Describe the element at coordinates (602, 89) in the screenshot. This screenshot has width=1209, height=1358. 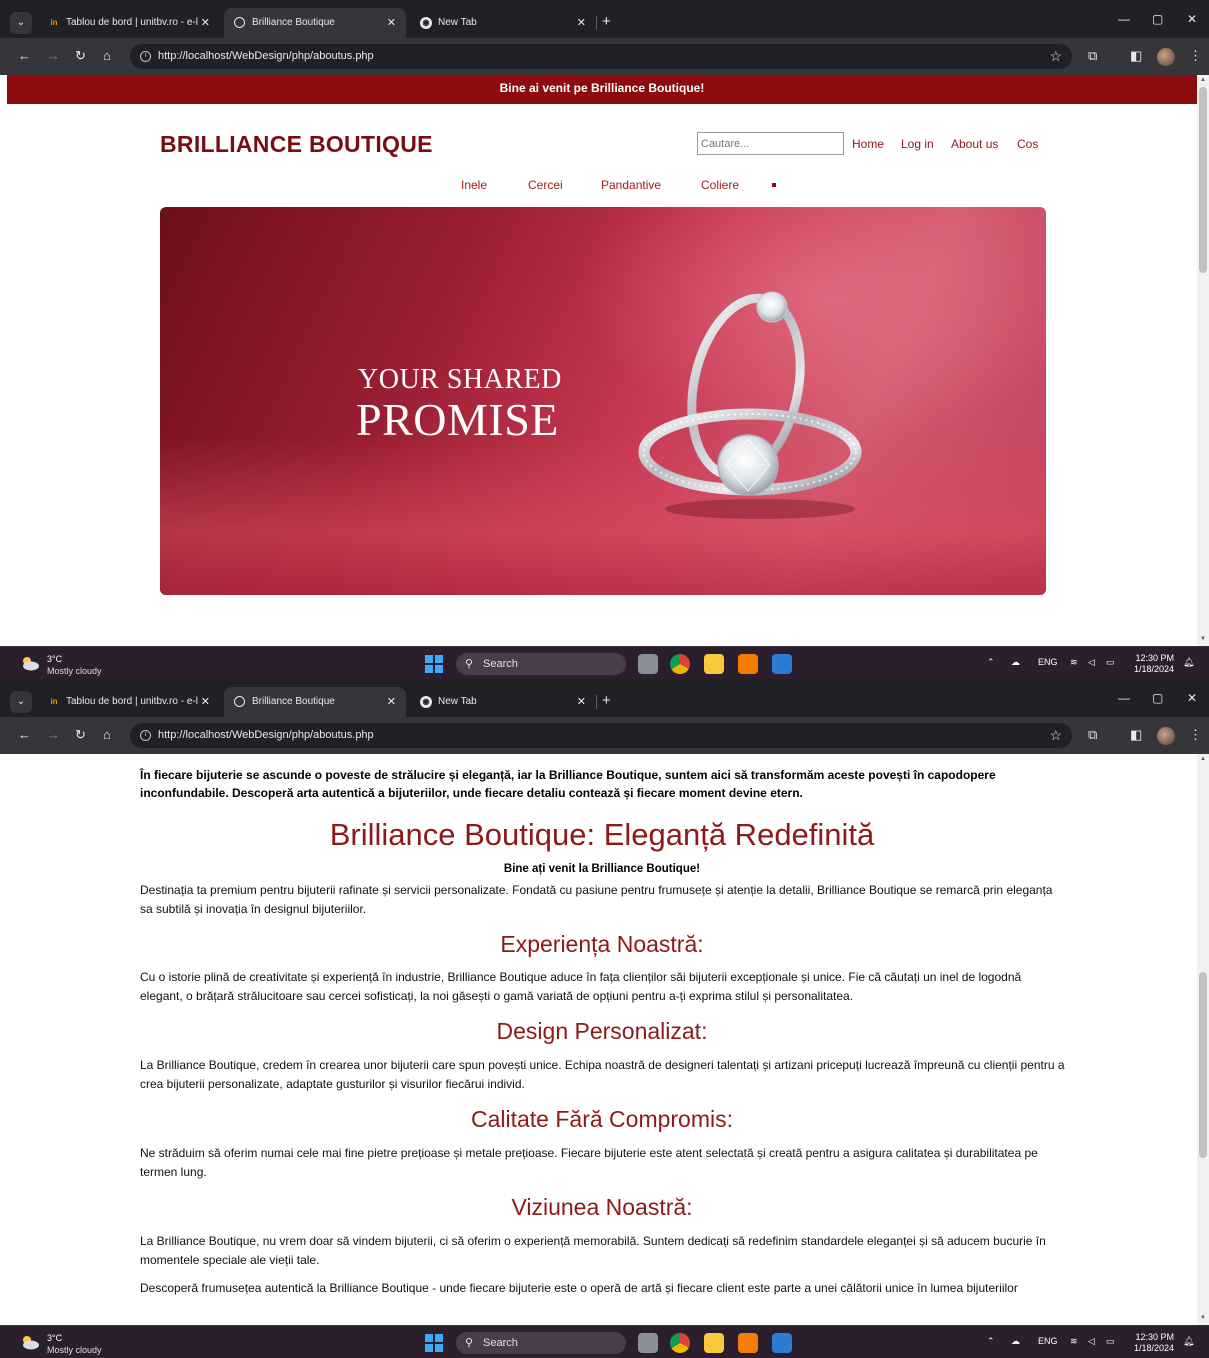
I see `welcome-banner: Bine ai venit pe Brilliance Boutique!` at that location.